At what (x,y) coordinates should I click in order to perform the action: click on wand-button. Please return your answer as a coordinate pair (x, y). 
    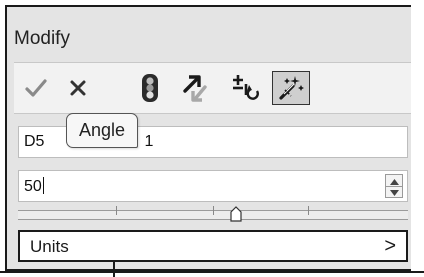
    Looking at the image, I should click on (291, 88).